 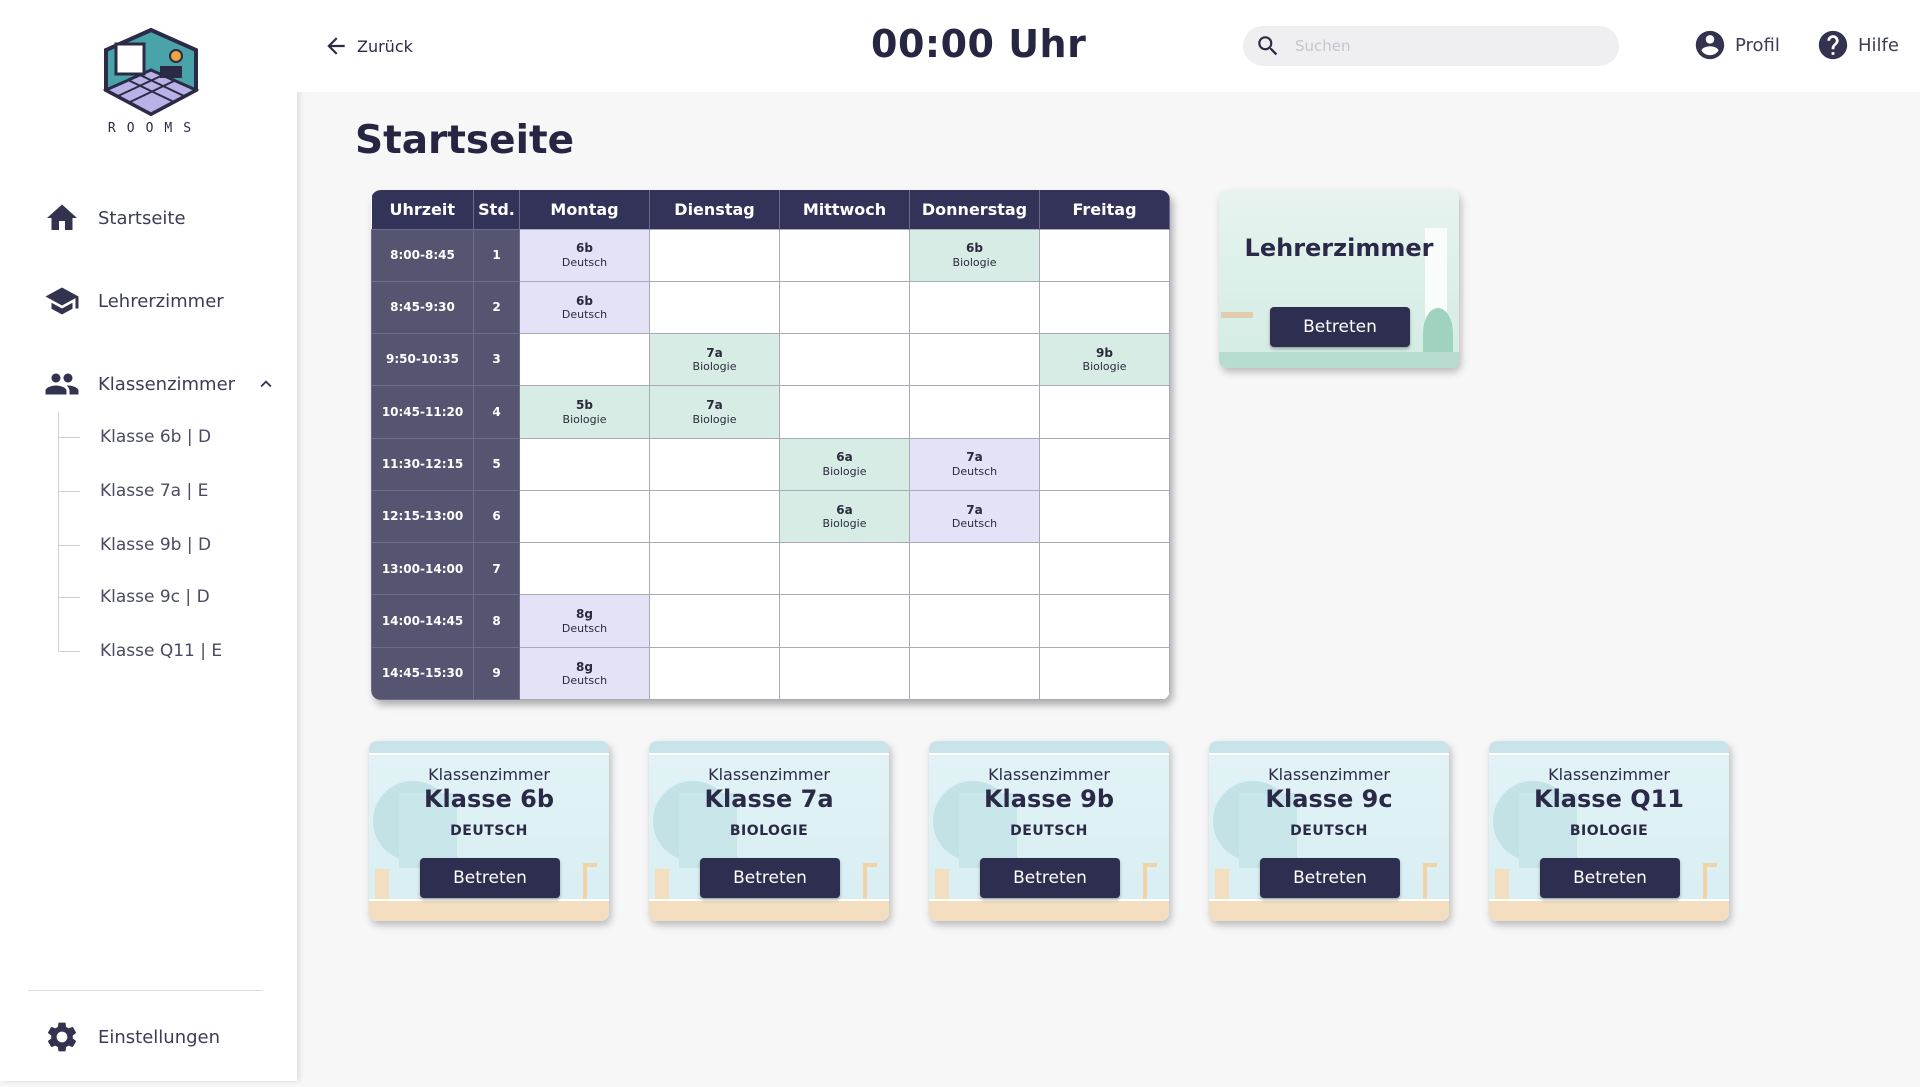 What do you see at coordinates (496, 307) in the screenshot?
I see `period-number: 2` at bounding box center [496, 307].